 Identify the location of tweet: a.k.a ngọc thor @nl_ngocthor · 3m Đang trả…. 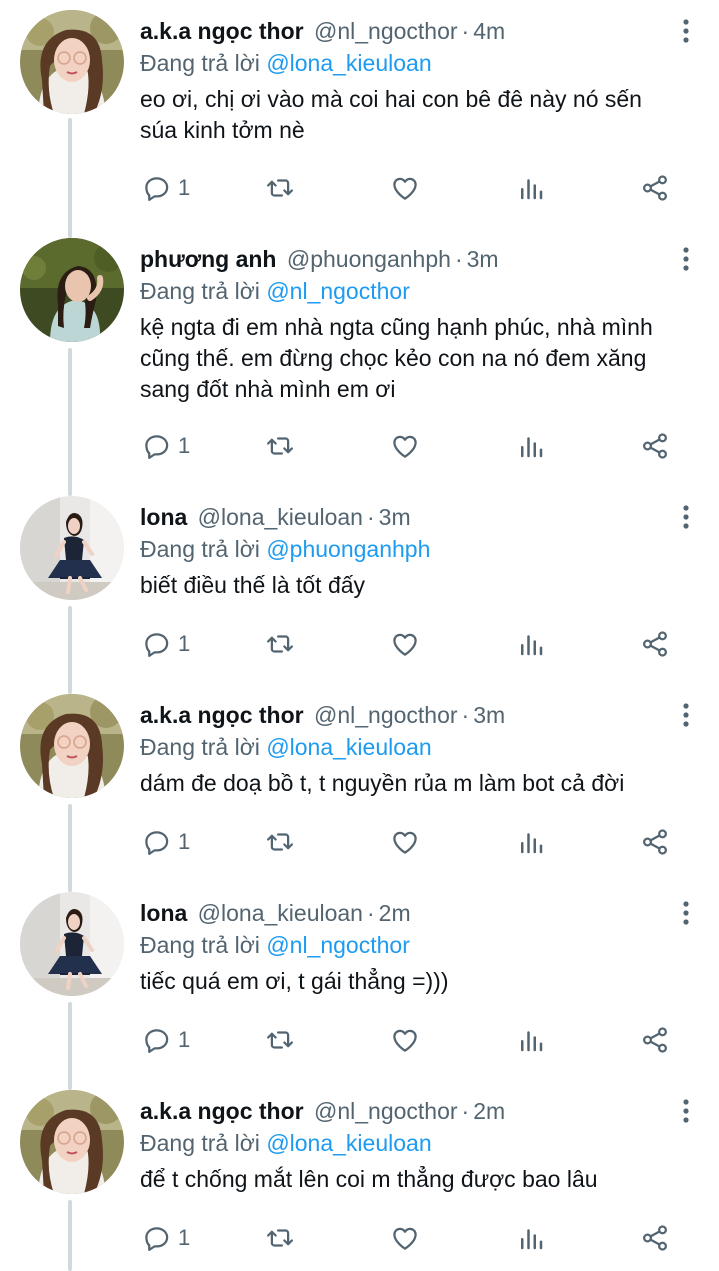
(359, 778).